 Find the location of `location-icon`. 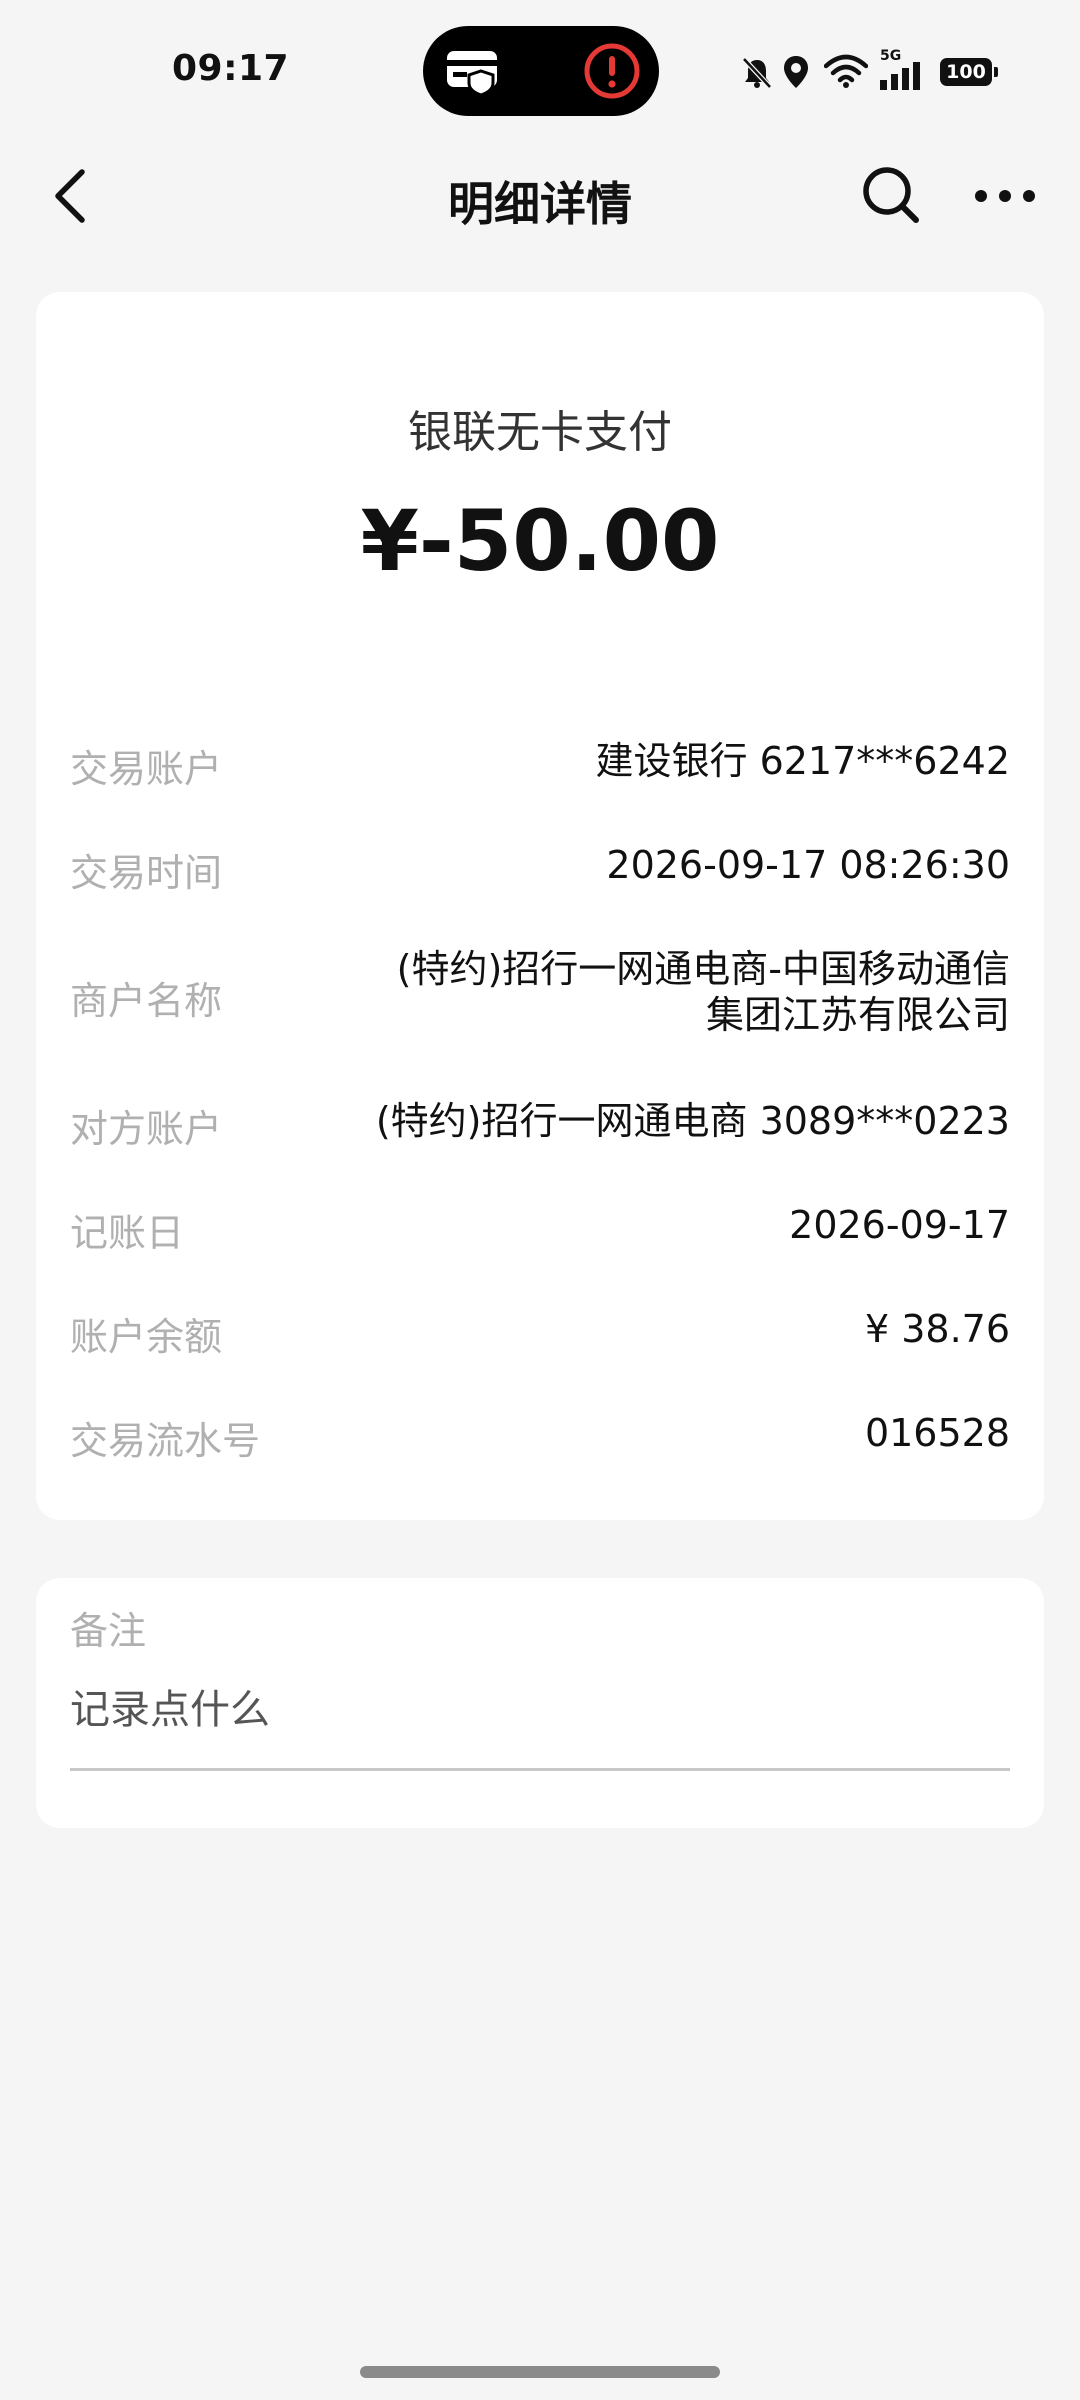

location-icon is located at coordinates (796, 72).